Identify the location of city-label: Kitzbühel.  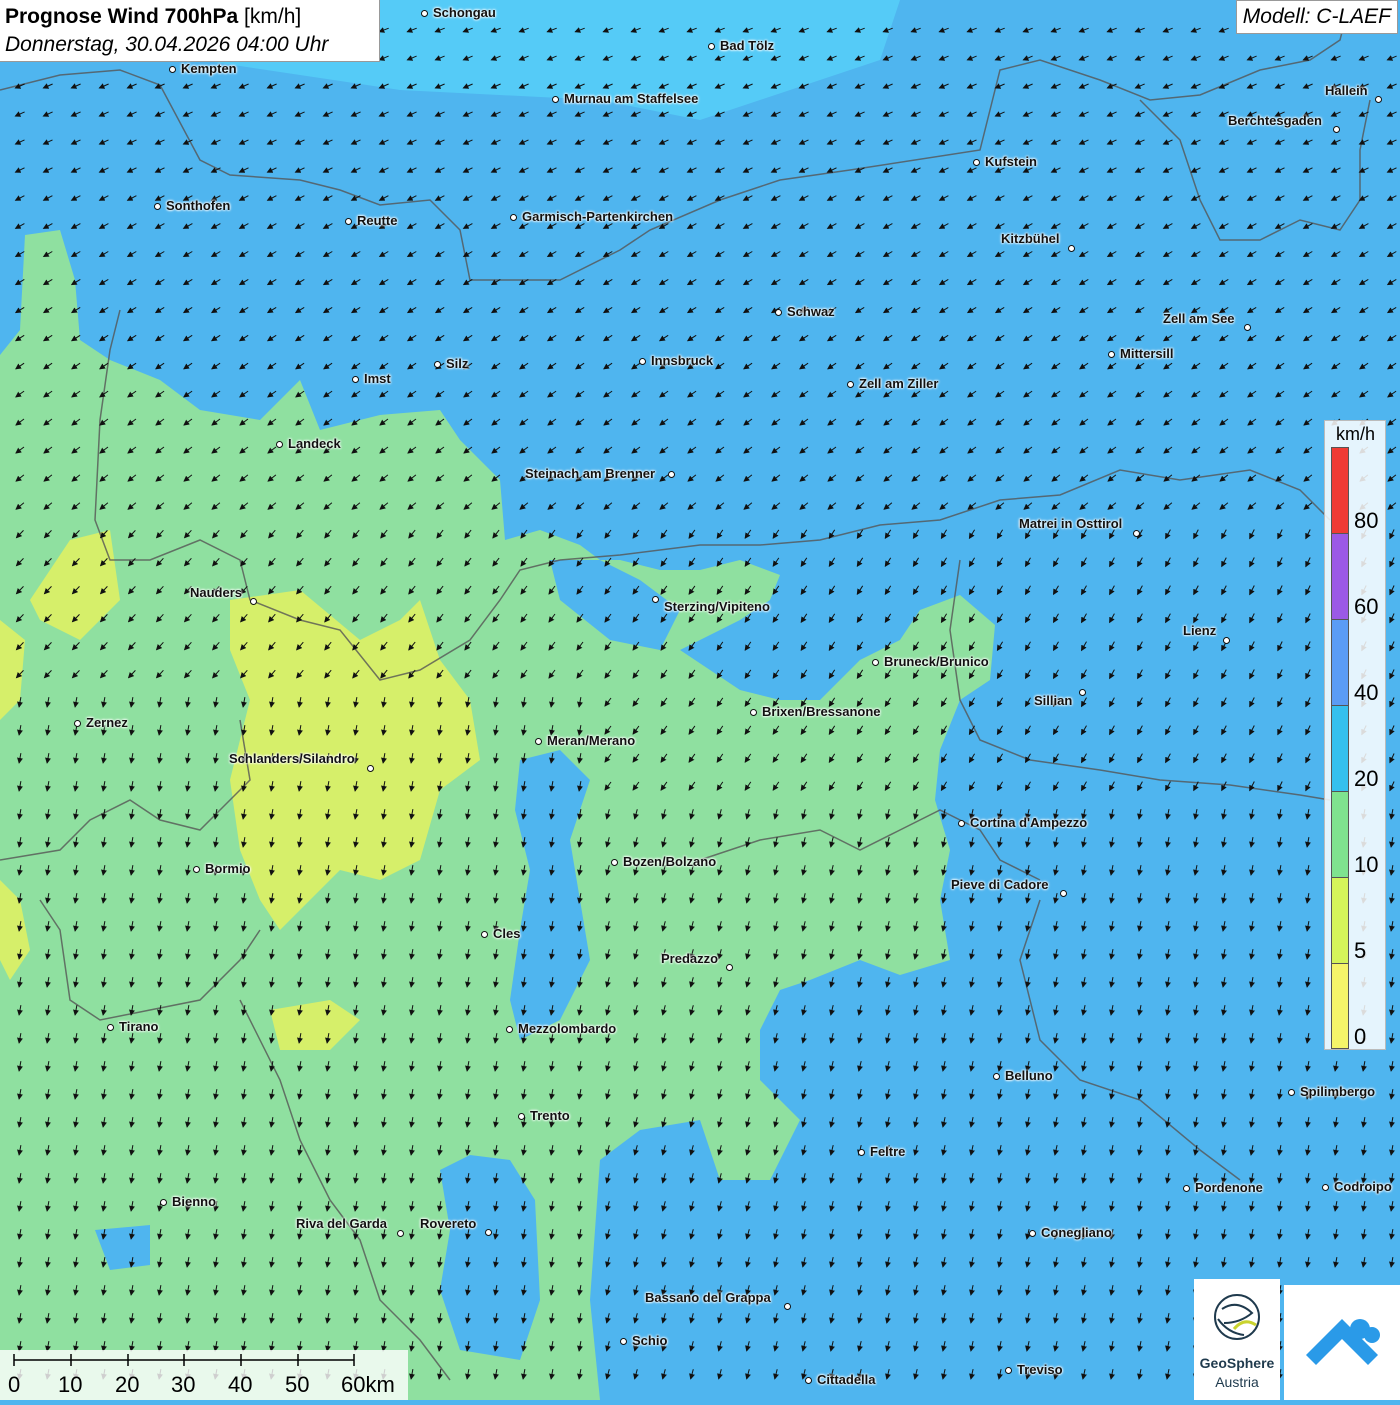
(1030, 238).